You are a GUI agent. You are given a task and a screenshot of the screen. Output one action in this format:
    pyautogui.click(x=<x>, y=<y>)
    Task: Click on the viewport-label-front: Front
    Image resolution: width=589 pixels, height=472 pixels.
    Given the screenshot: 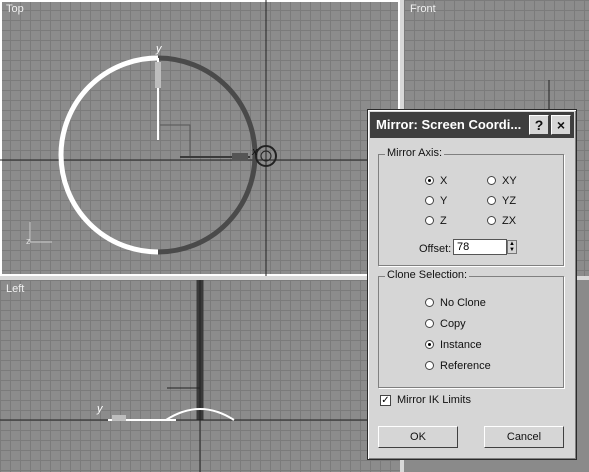 What is the action you would take?
    pyautogui.click(x=423, y=9)
    